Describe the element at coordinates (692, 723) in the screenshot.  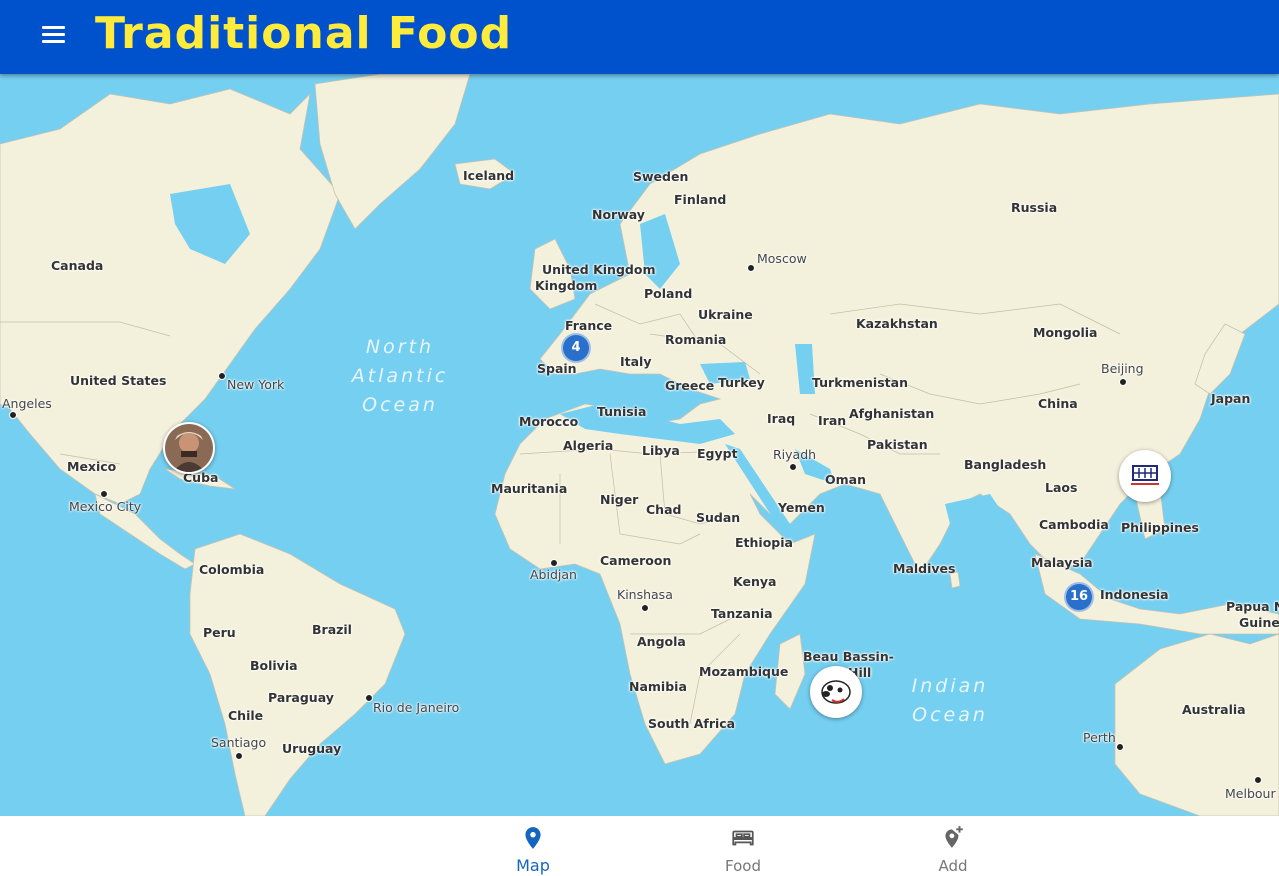
I see `country-label: South Africa` at that location.